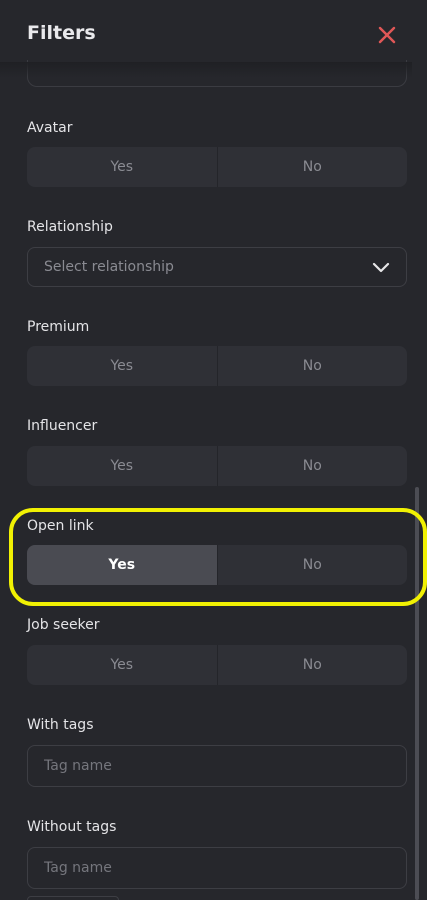 This screenshot has height=900, width=427. Describe the element at coordinates (217, 868) in the screenshot. I see `without-tags-input` at that location.